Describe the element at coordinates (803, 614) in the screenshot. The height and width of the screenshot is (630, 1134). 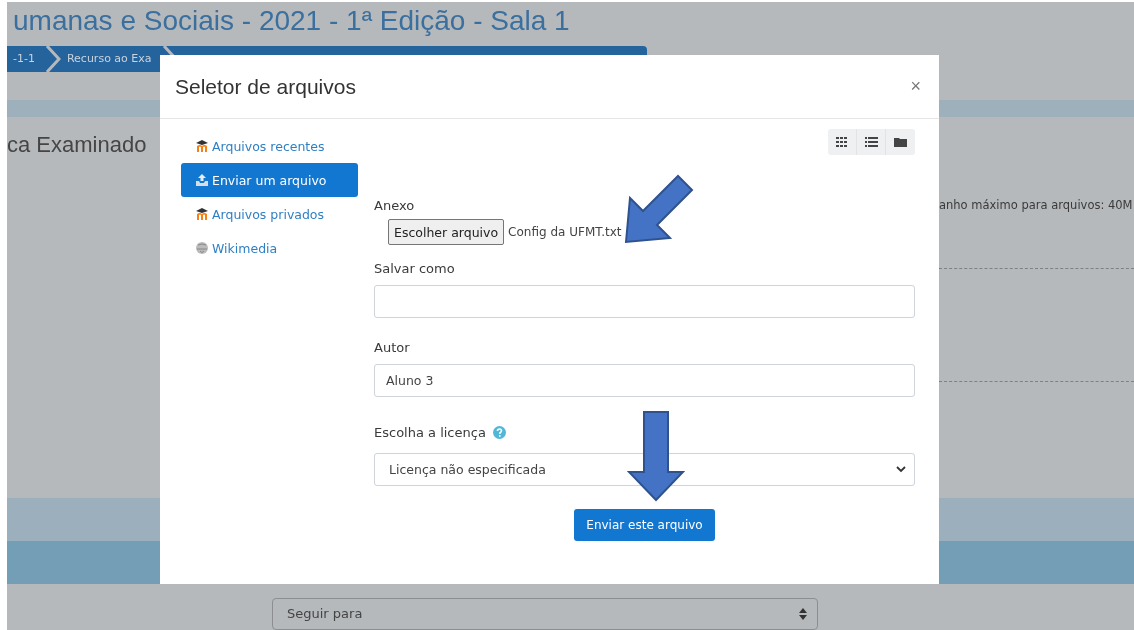
I see `sort-icon` at that location.